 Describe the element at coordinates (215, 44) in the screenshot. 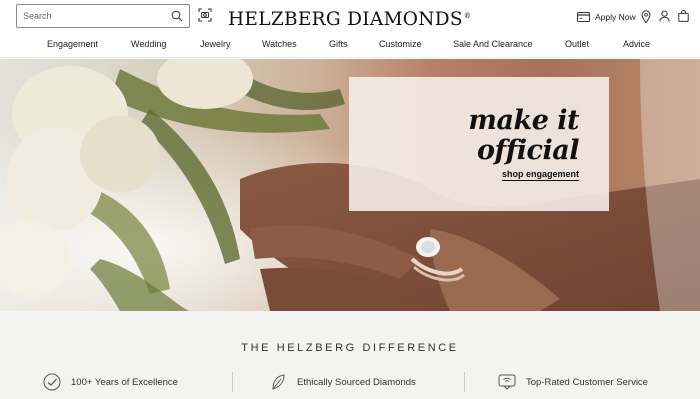

I see `nav-item-jewelry: Jewelry` at that location.